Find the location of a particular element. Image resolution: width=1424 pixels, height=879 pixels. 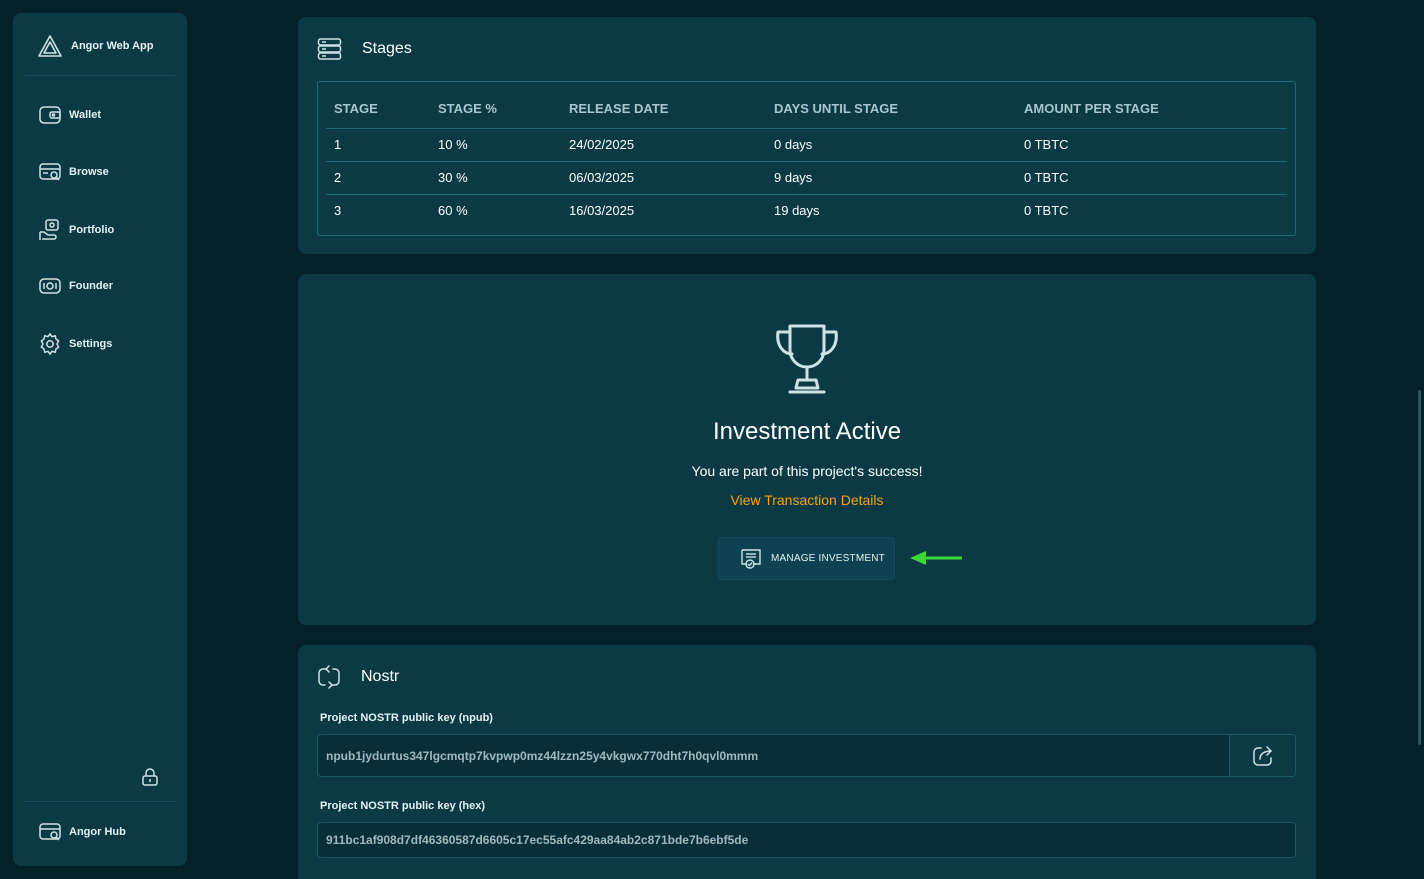

table-row: 1 10 % 24/02/2025 0 days 0 TBTC is located at coordinates (806, 145).